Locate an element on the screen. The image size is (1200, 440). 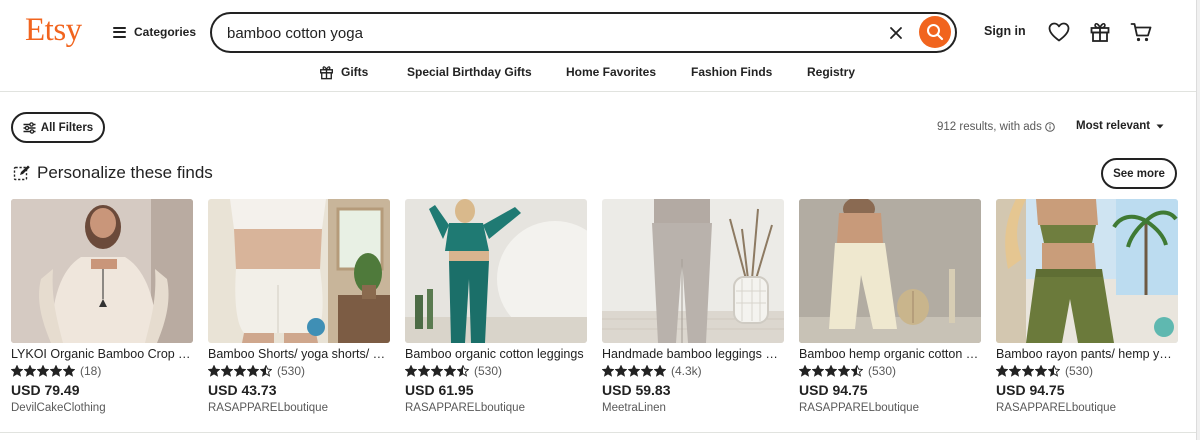
cart-button is located at coordinates (1141, 32).